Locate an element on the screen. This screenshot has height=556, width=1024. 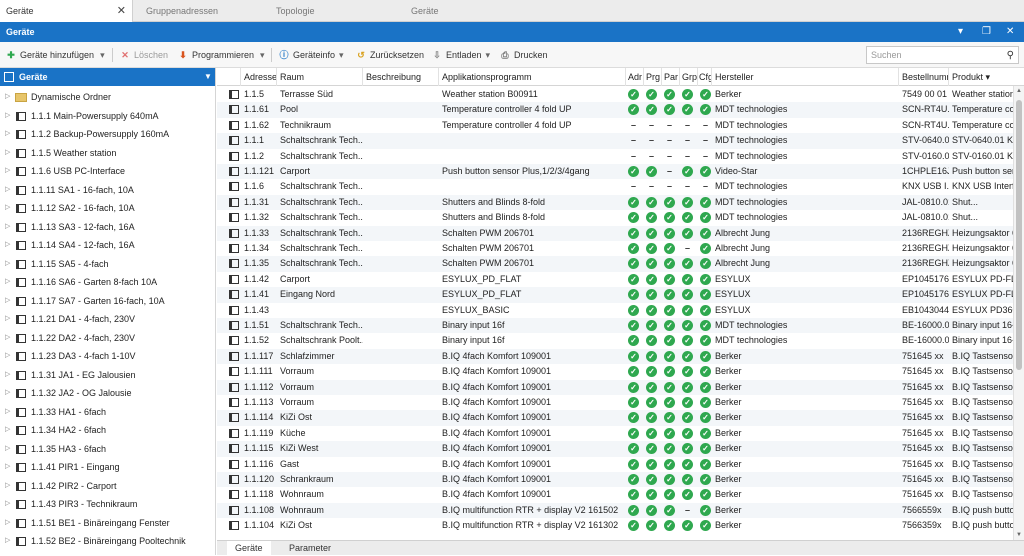
doc-tab-gruppenadressen: Gruppenadressen is located at coordinates (200, 11).